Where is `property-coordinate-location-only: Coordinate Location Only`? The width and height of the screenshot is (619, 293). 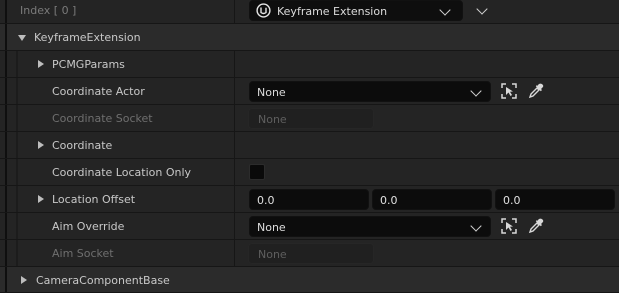 property-coordinate-location-only: Coordinate Location Only is located at coordinates (309, 172).